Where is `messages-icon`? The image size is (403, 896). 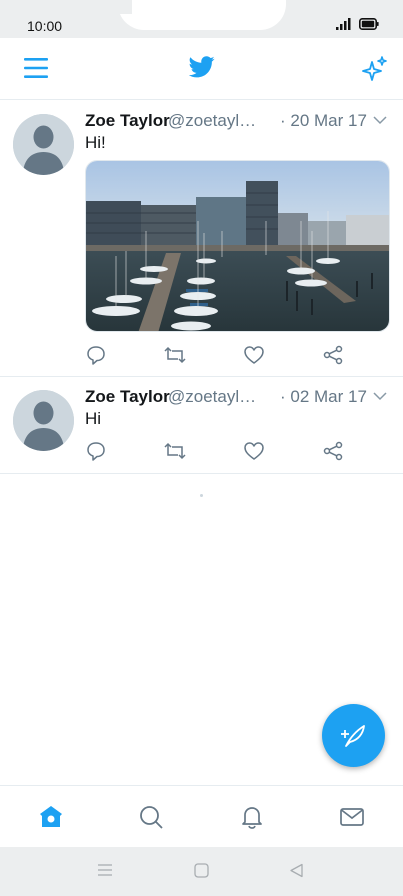 messages-icon is located at coordinates (352, 817).